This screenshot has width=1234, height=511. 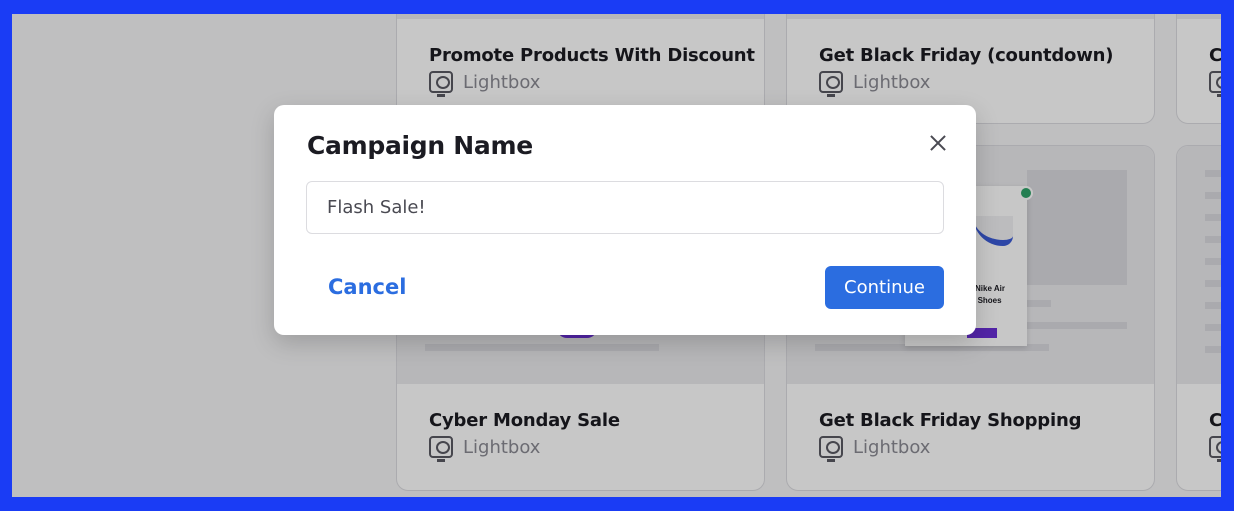 What do you see at coordinates (938, 143) in the screenshot?
I see `close-icon` at bounding box center [938, 143].